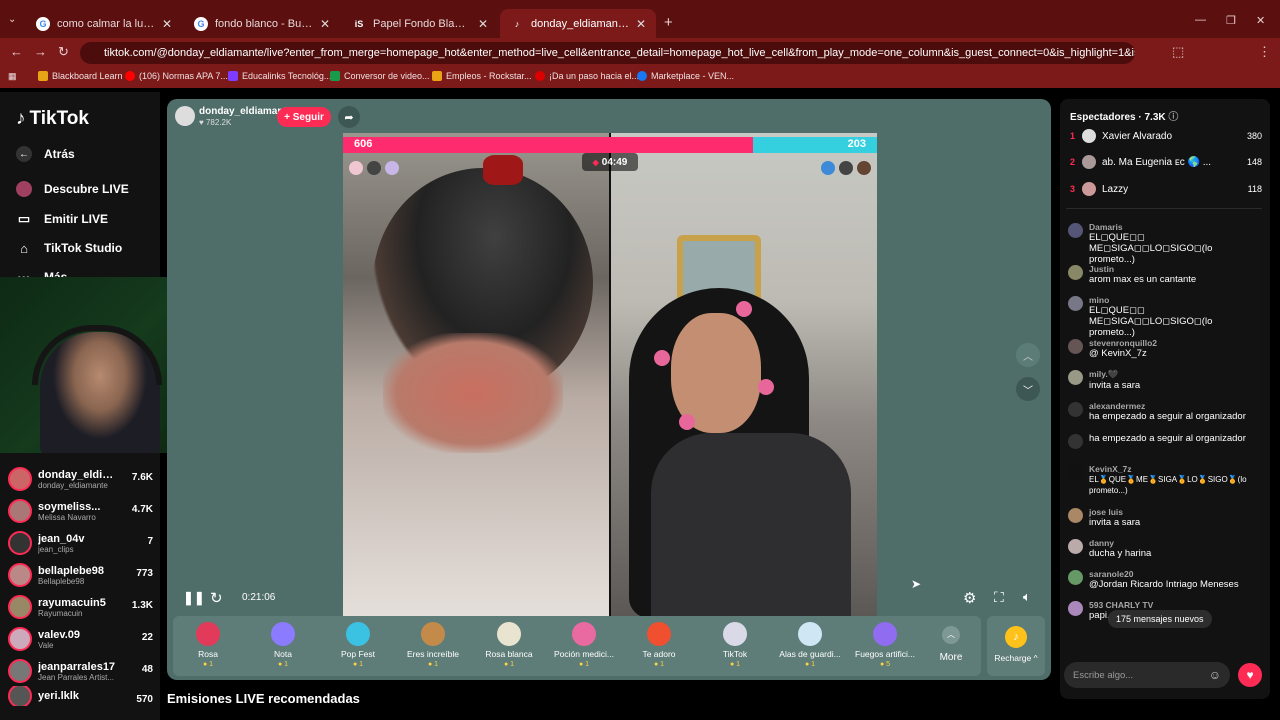 The image size is (1280, 720). What do you see at coordinates (185, 116) in the screenshot?
I see `host-avatar` at bounding box center [185, 116].